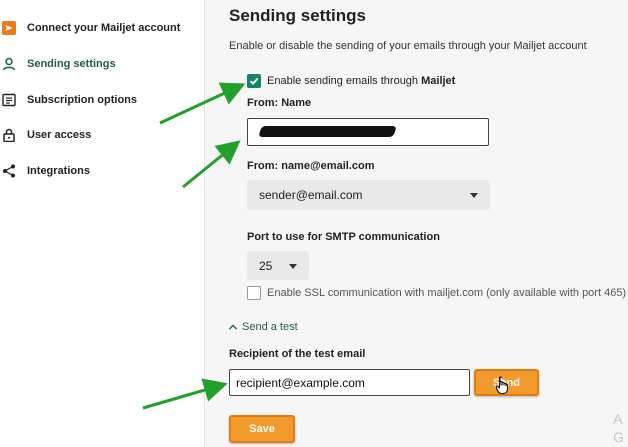 The width and height of the screenshot is (628, 447). I want to click on from-name-field, so click(368, 132).